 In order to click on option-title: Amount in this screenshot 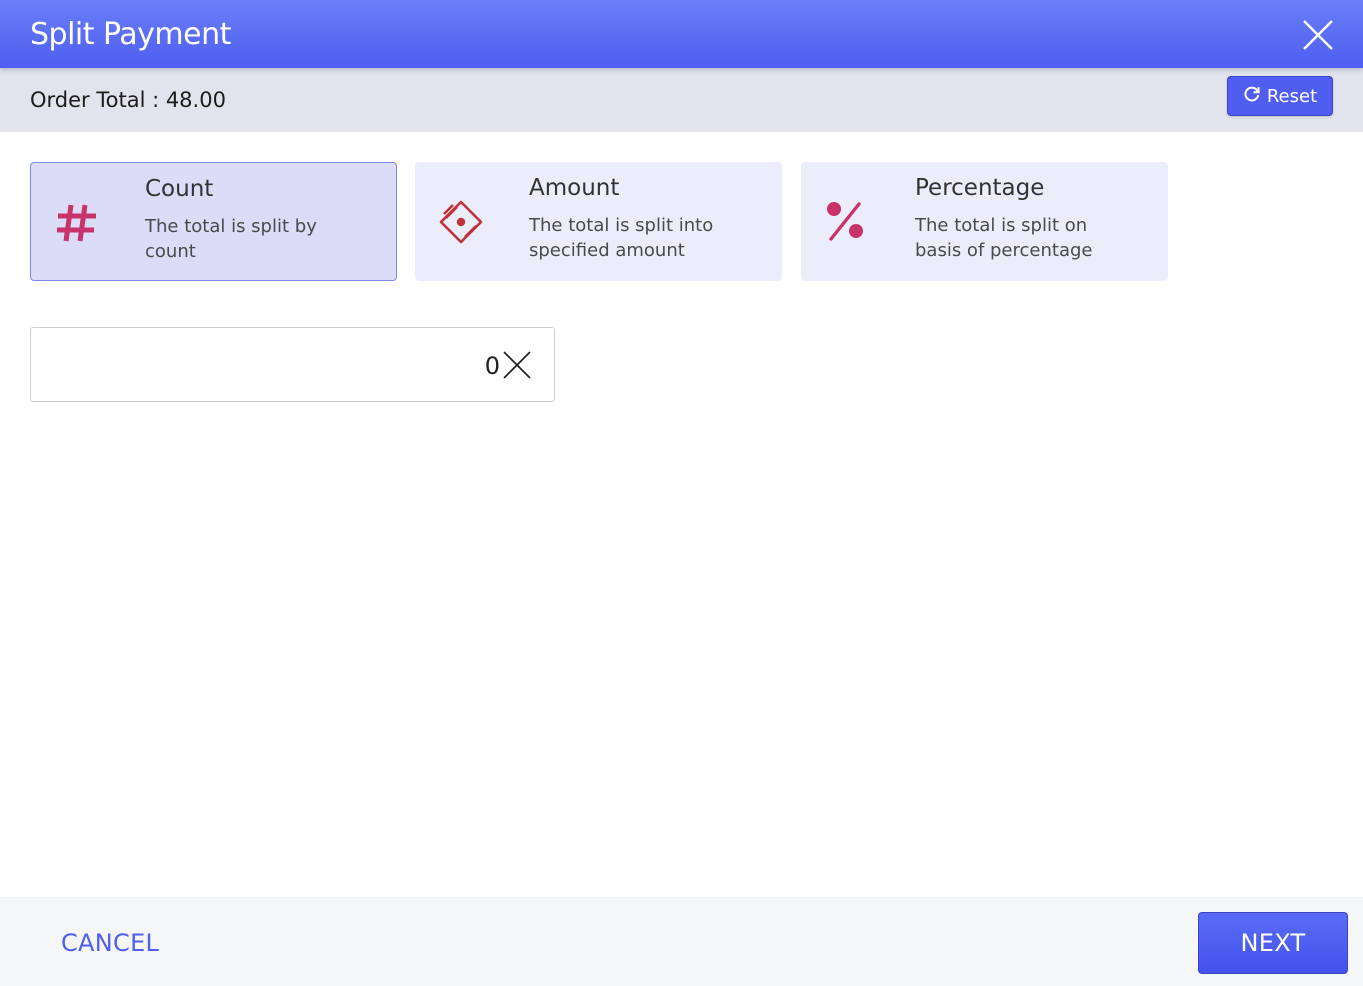, I will do `click(574, 188)`.